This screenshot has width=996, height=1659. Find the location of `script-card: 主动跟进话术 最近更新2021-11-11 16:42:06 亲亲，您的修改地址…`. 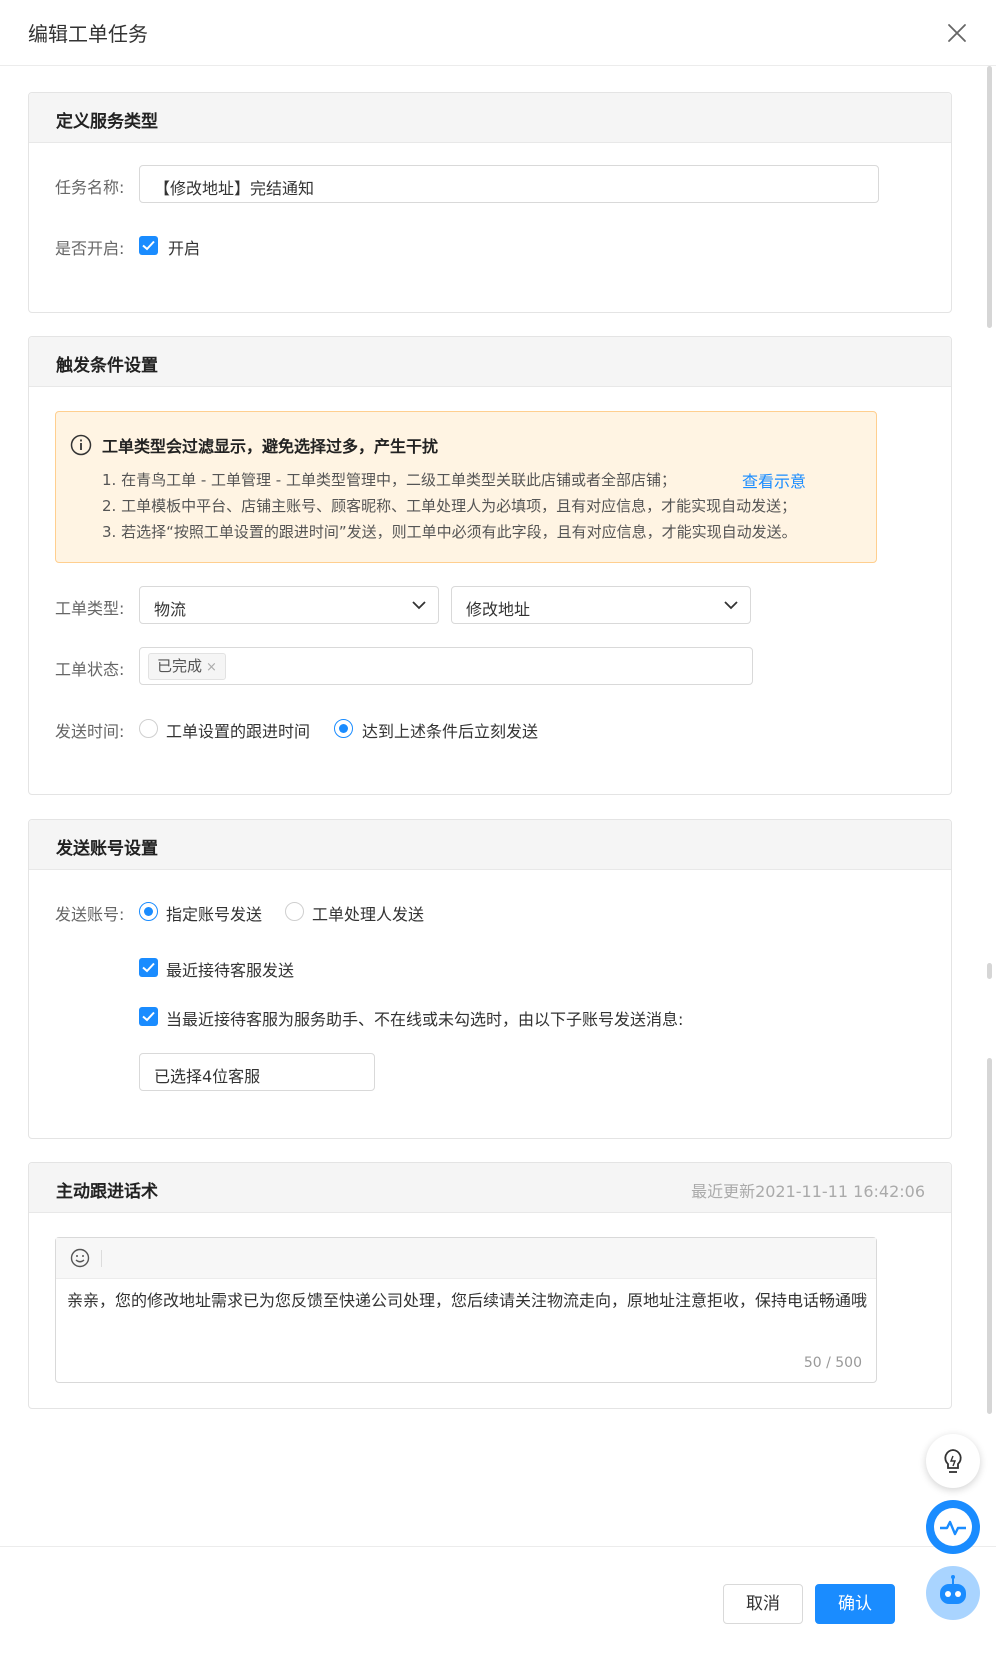

script-card: 主动跟进话术 最近更新2021-11-11 16:42:06 亲亲，您的修改地址… is located at coordinates (490, 1285).